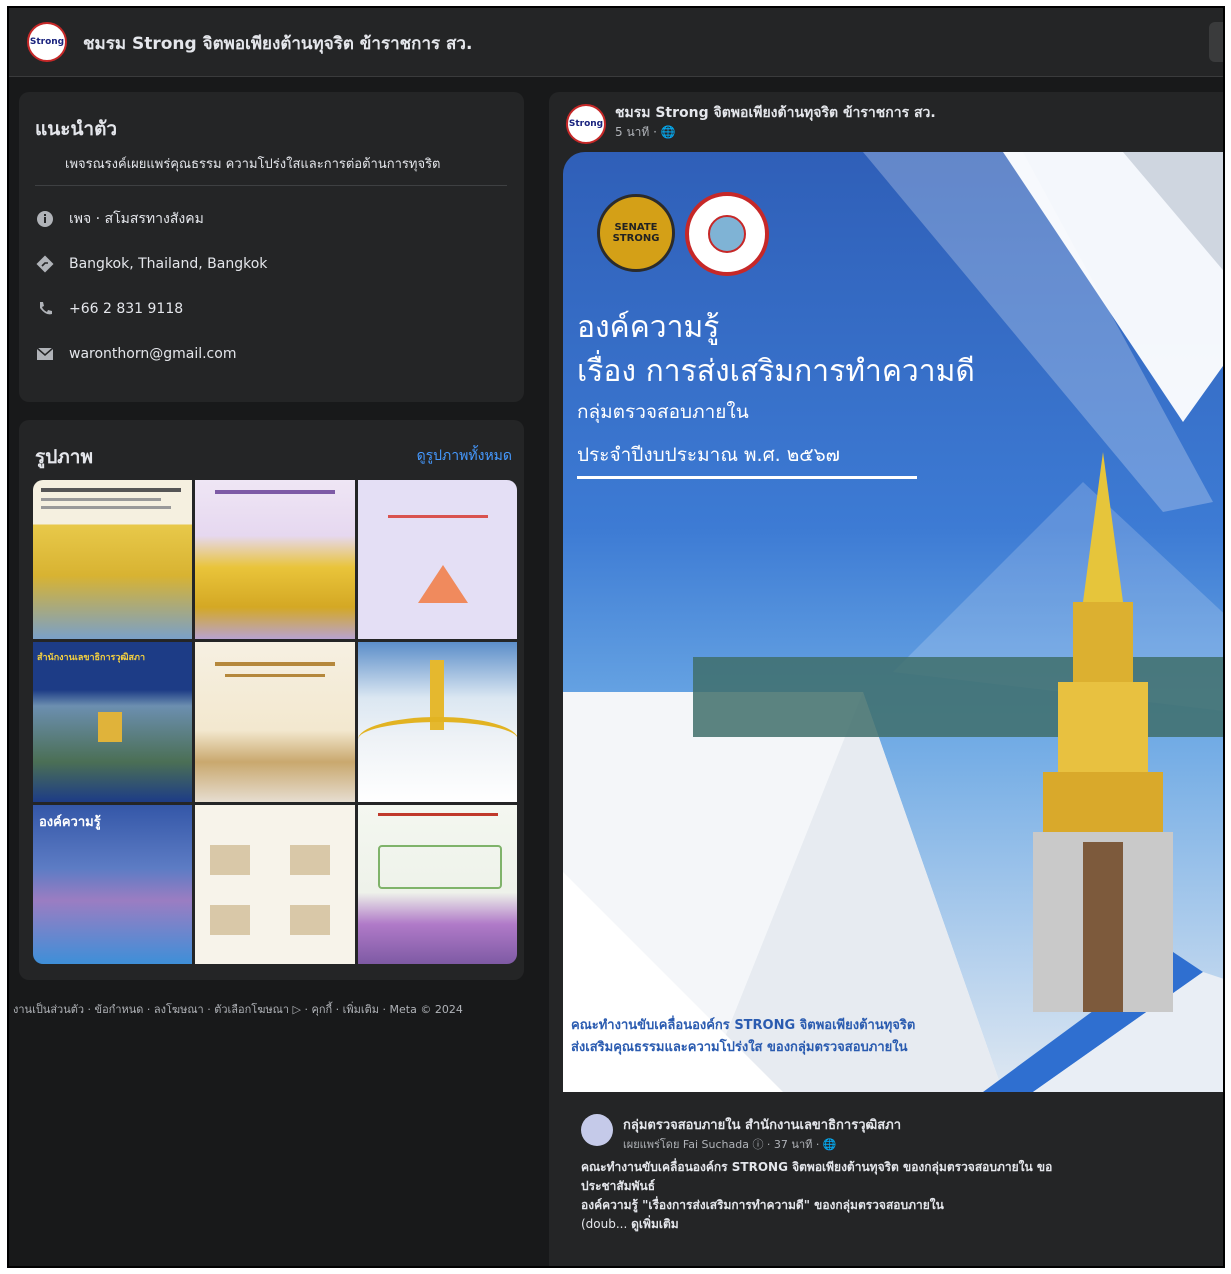  Describe the element at coordinates (464, 456) in the screenshot. I see `see-all-photos-link: ดูรูปภาพทั้งหมด` at that location.